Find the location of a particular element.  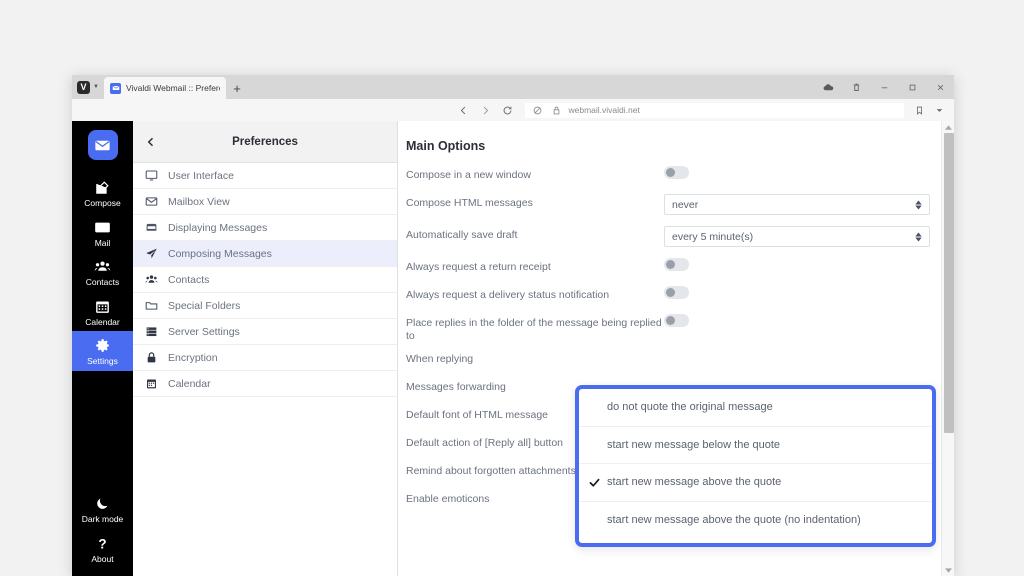

moon-icon is located at coordinates (102, 503).